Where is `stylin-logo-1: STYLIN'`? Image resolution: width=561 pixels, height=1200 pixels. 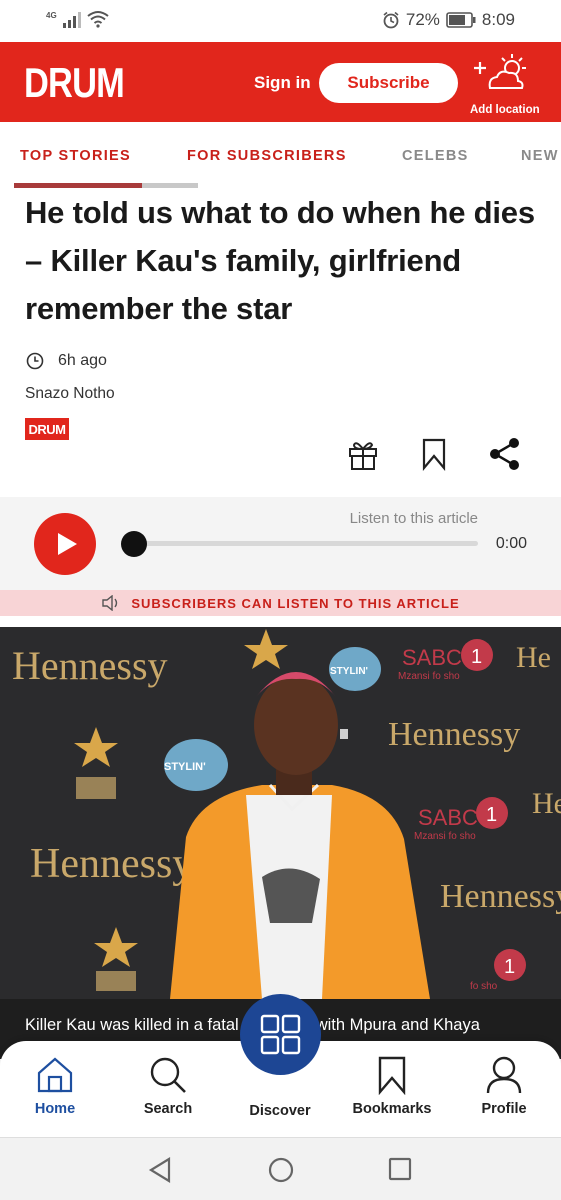
stylin-logo-1: STYLIN' is located at coordinates (355, 669).